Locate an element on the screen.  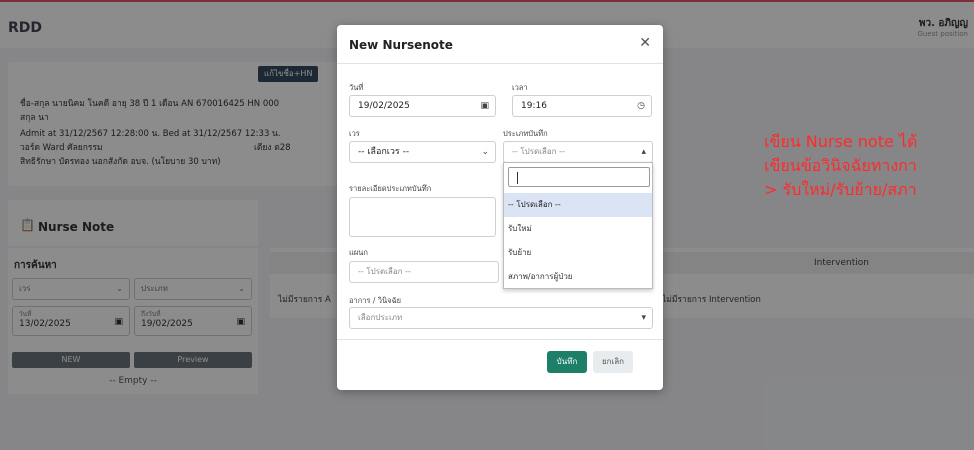
time-label: เวลา is located at coordinates (520, 87).